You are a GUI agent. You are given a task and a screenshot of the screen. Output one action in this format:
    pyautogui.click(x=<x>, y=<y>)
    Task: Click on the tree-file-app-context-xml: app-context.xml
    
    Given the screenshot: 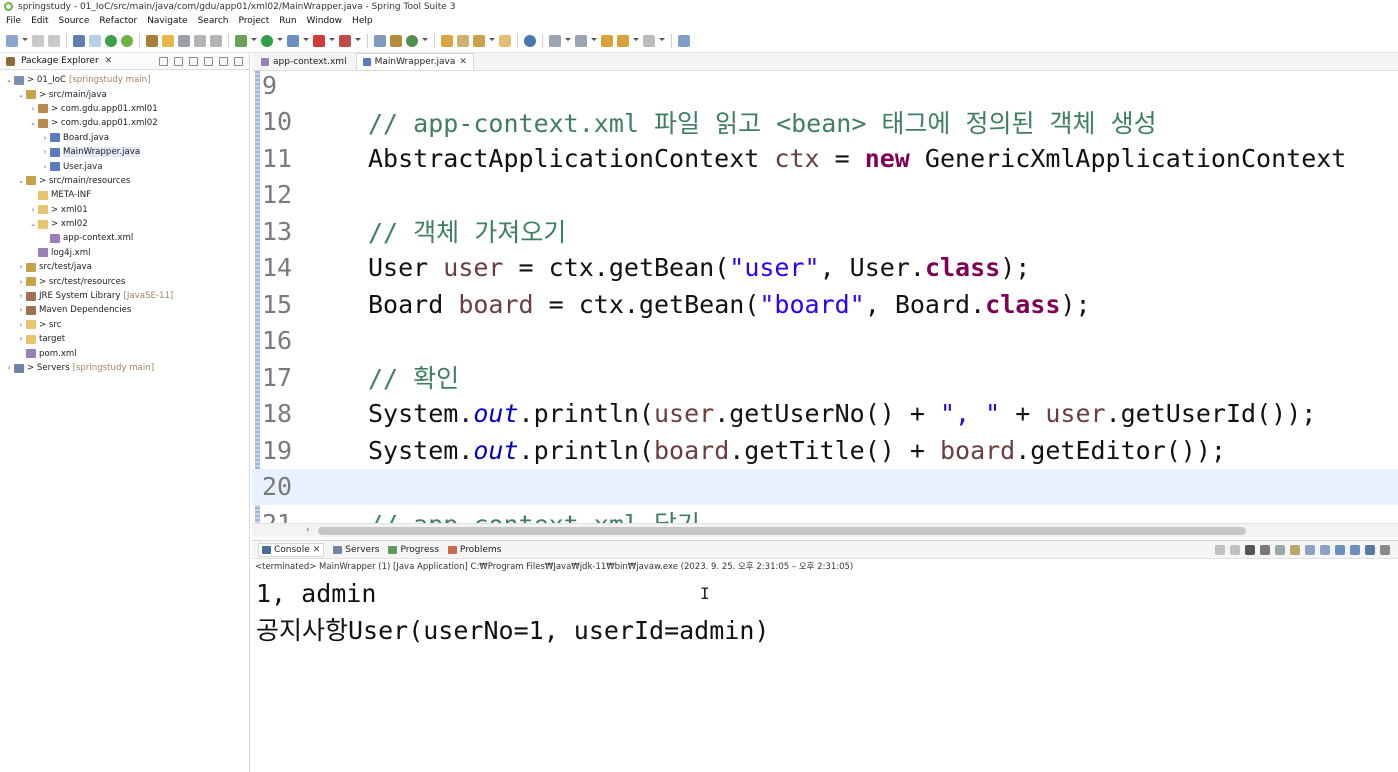 What is the action you would take?
    pyautogui.click(x=124, y=238)
    